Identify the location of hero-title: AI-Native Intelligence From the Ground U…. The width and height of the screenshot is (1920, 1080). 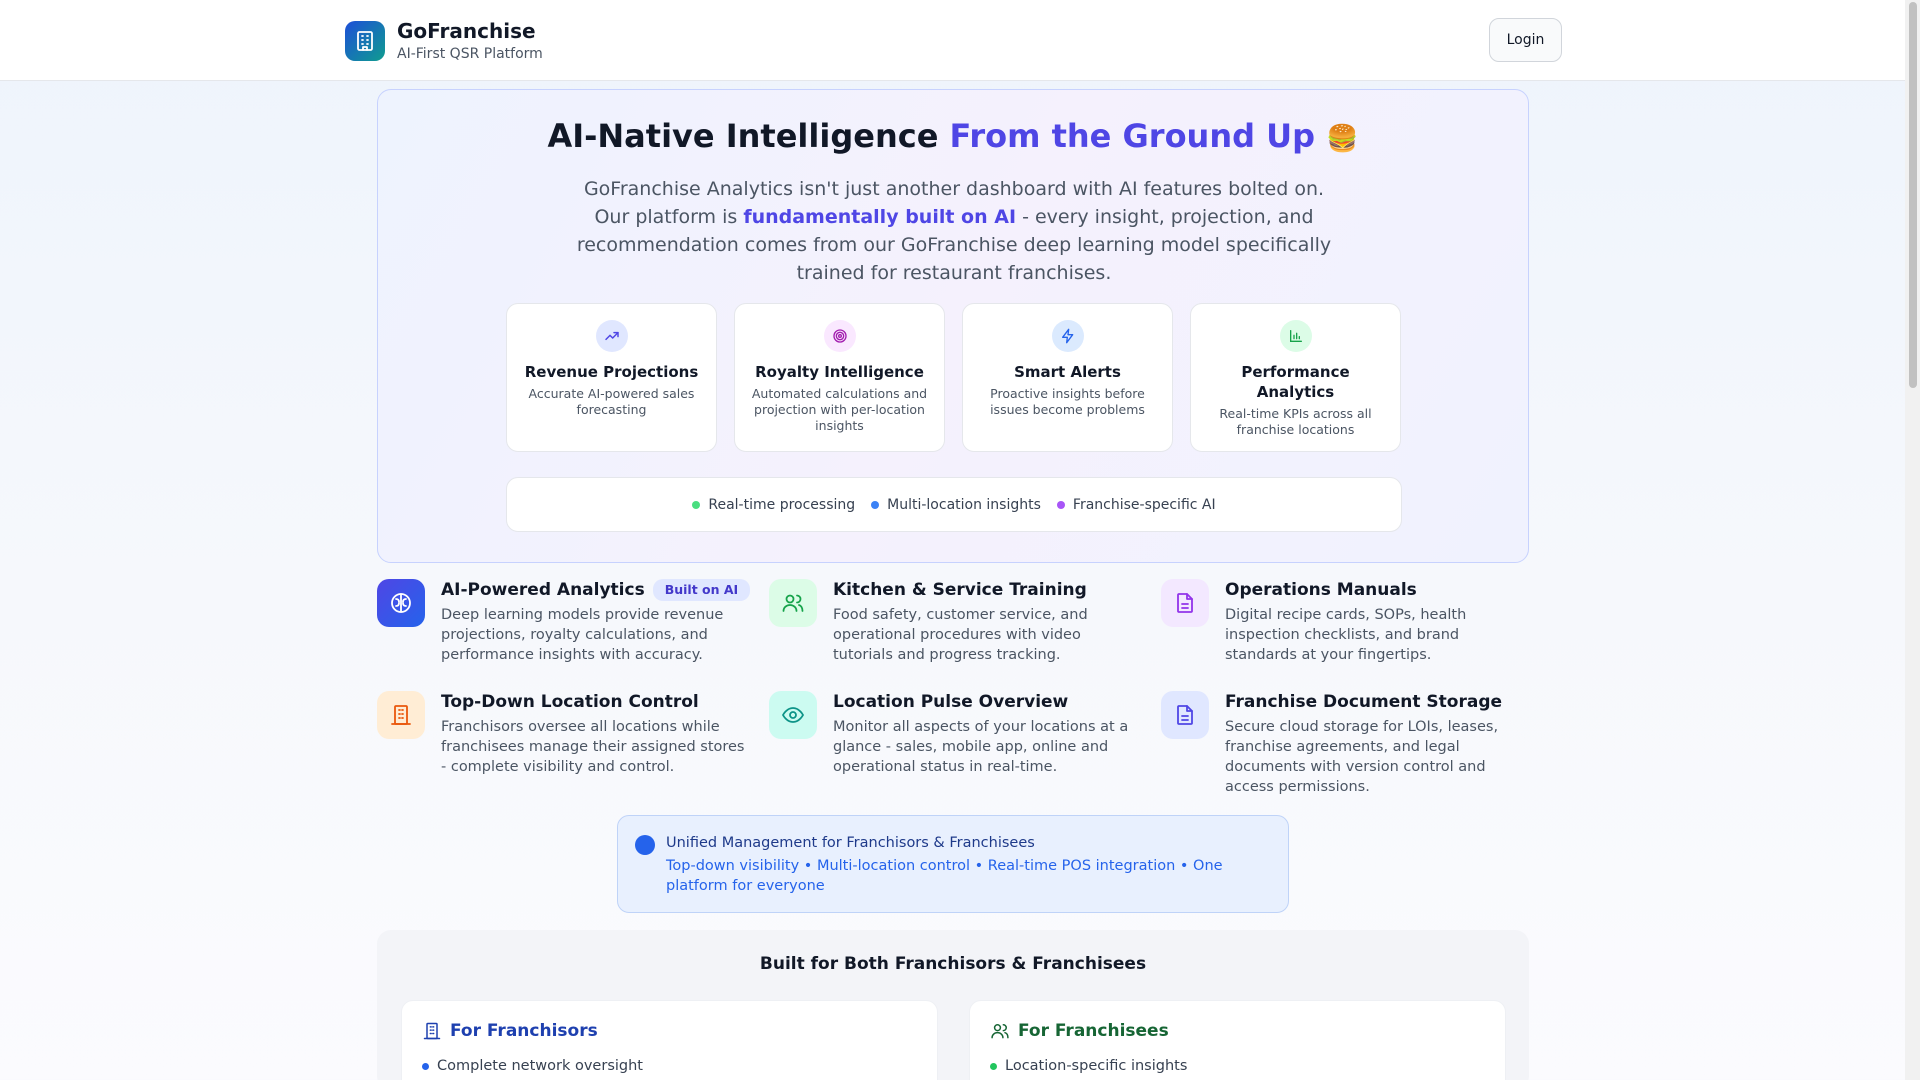
(953, 137).